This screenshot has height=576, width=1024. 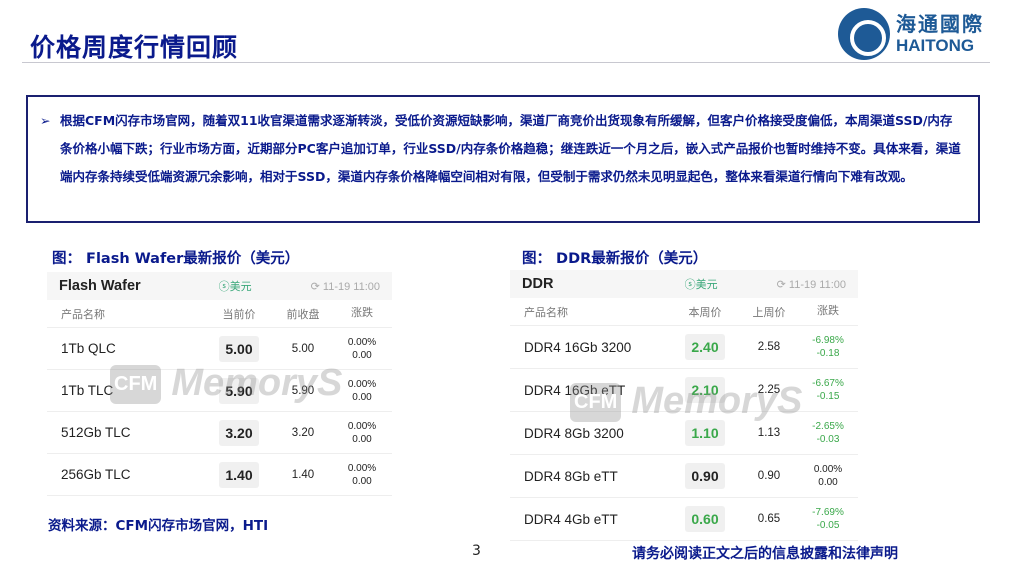 What do you see at coordinates (303, 390) in the screenshot?
I see `previous-price: 5.90` at bounding box center [303, 390].